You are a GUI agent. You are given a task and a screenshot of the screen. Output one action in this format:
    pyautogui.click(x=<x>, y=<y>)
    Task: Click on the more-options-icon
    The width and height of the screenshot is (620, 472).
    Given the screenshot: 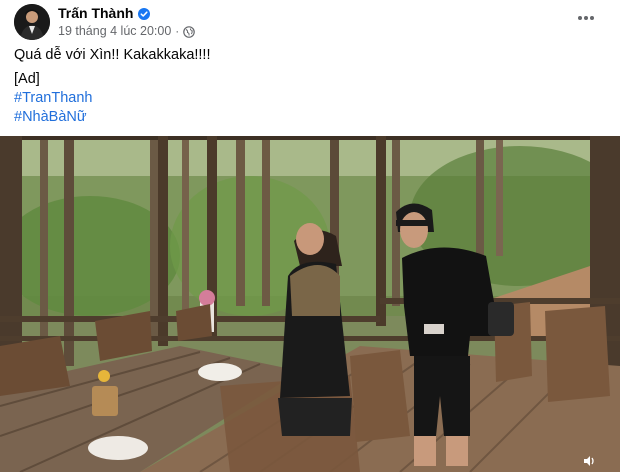 What is the action you would take?
    pyautogui.click(x=586, y=18)
    